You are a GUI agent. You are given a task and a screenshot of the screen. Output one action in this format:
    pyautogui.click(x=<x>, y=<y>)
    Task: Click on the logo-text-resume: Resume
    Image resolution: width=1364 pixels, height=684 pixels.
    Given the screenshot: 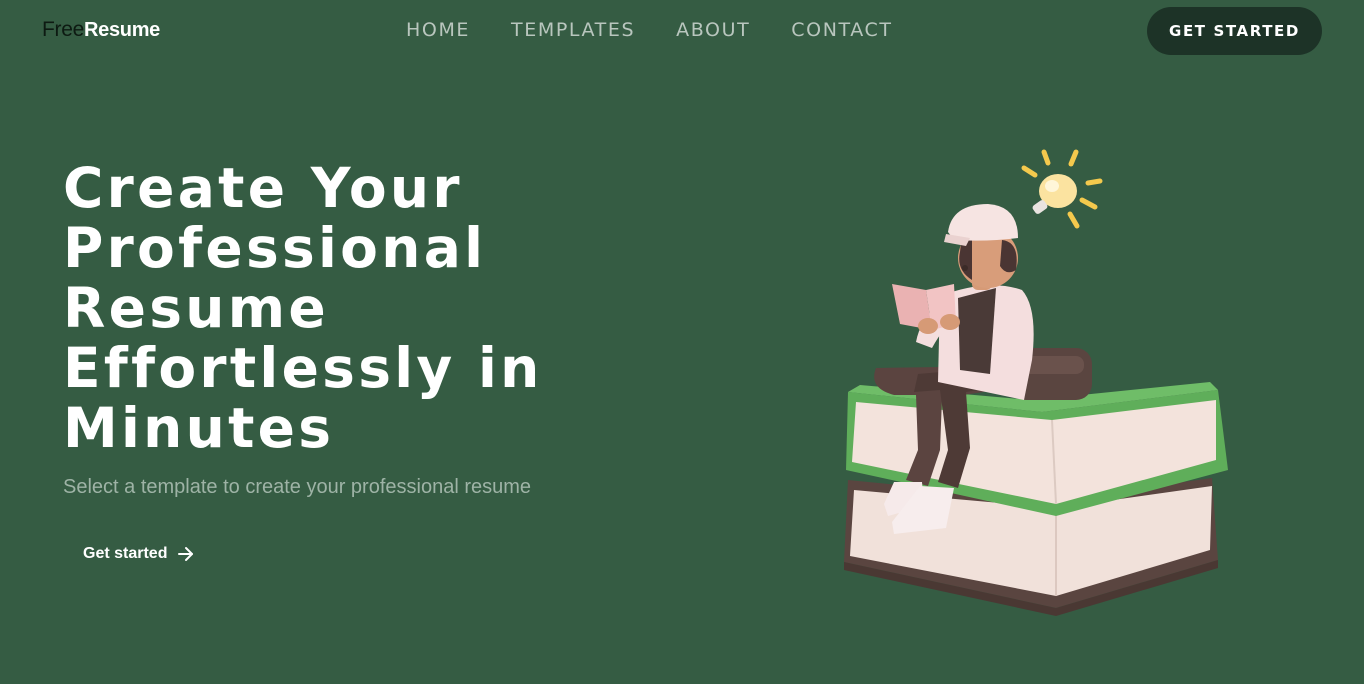 What is the action you would take?
    pyautogui.click(x=121, y=30)
    